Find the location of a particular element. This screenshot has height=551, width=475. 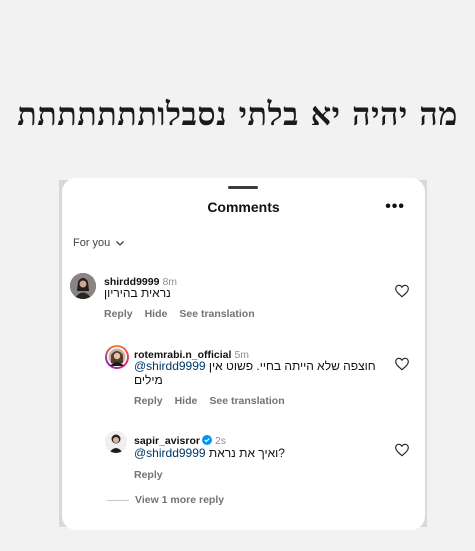

comment-text: @shirdd9999 ?ואיך את נראת is located at coordinates (209, 453).